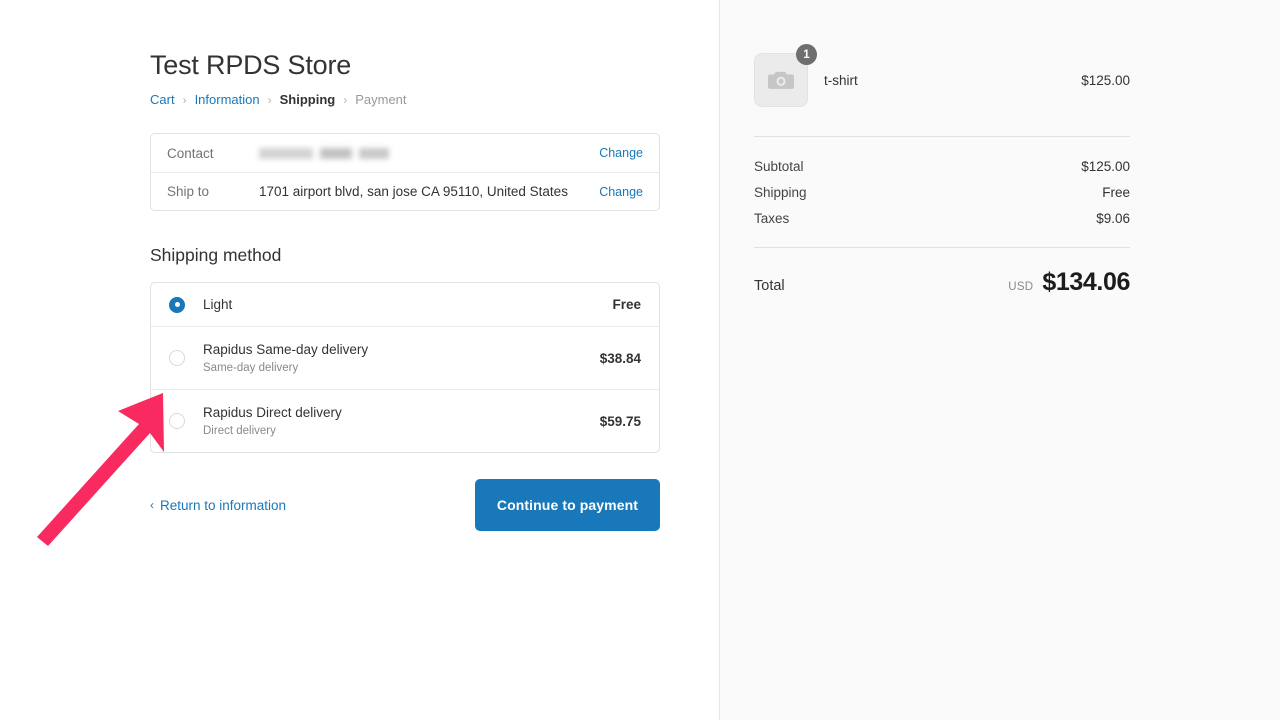 The height and width of the screenshot is (720, 1280). I want to click on summary-row-taxes: Taxes $9.06, so click(942, 218).